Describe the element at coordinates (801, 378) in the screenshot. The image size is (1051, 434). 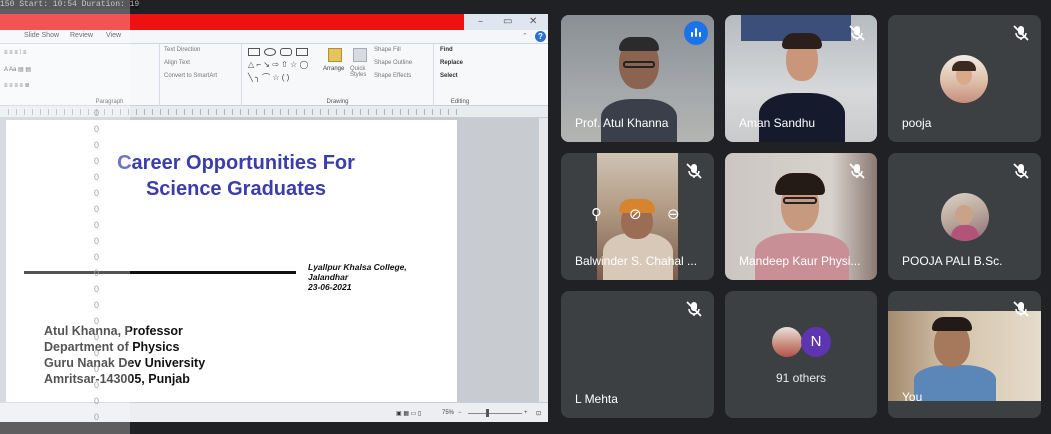
I see `others-count: 91 others` at that location.